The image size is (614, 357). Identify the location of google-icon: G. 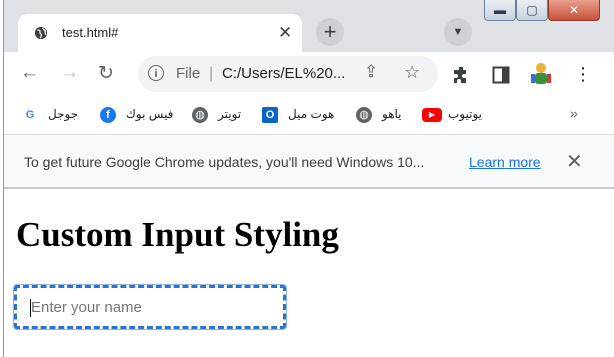
(30, 115).